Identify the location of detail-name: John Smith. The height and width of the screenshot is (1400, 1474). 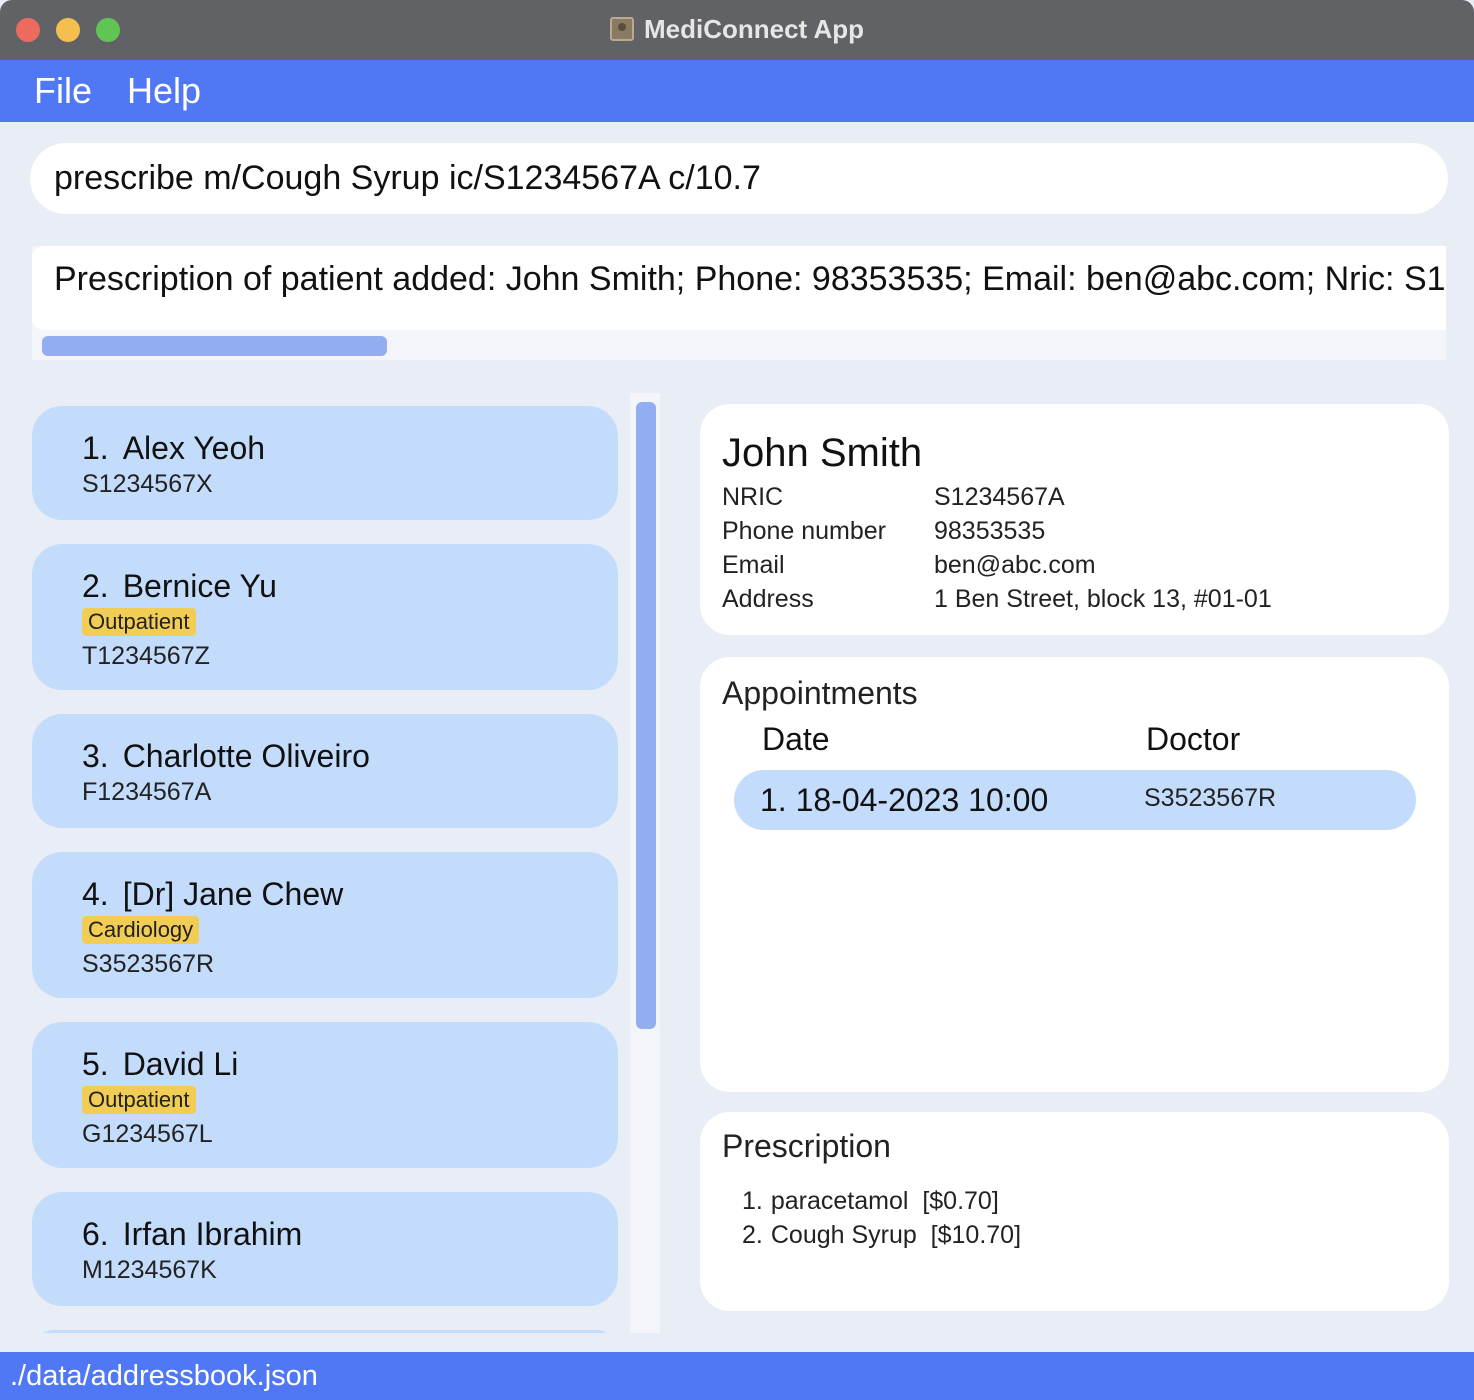
(822, 453).